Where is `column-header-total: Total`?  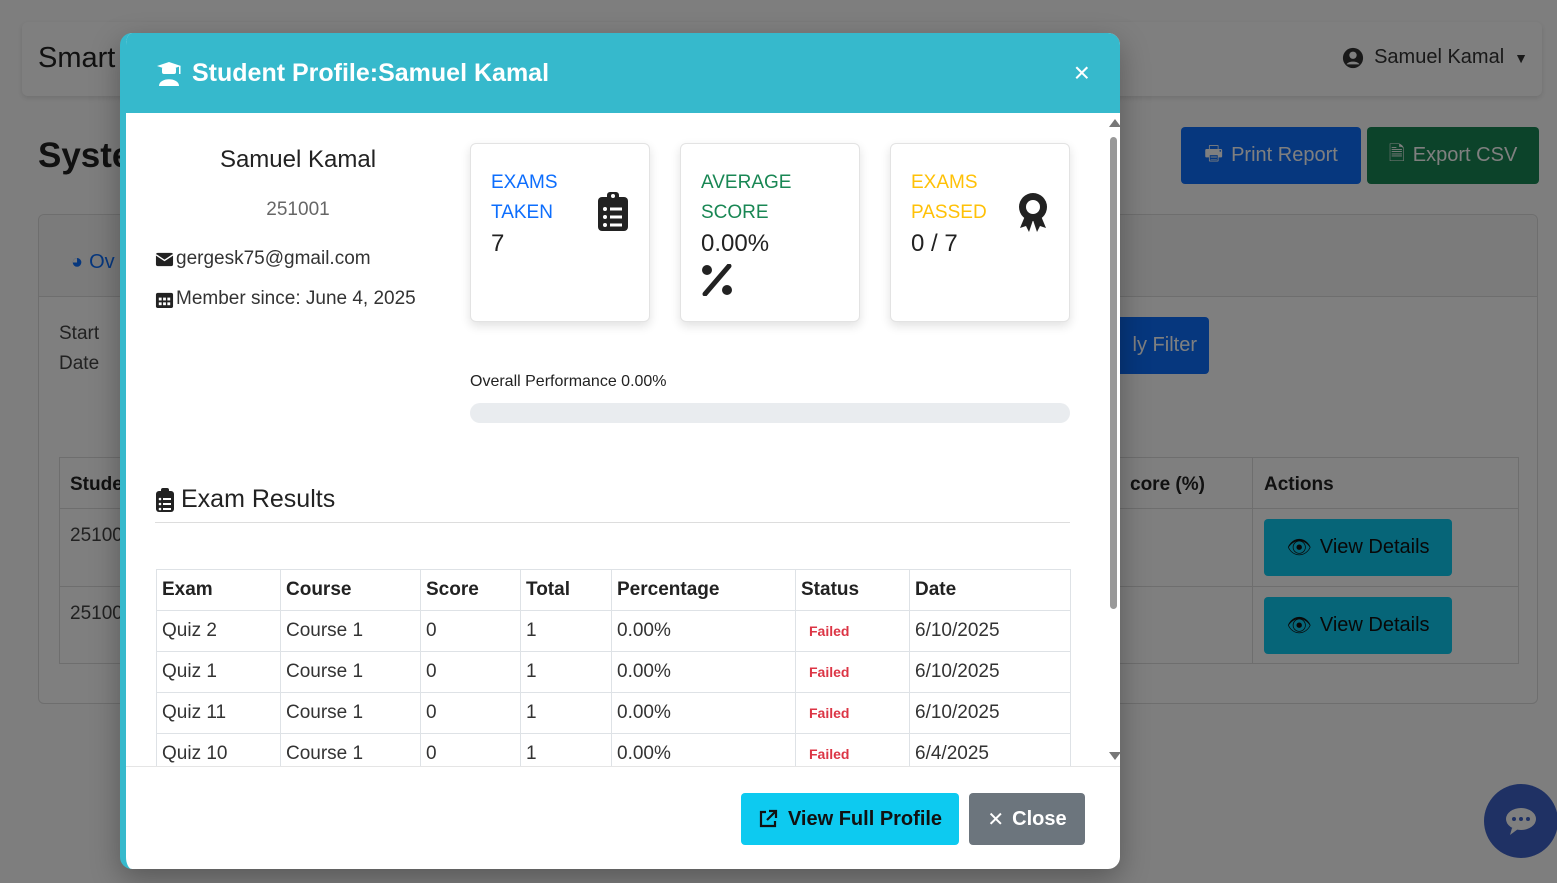
column-header-total: Total is located at coordinates (566, 590).